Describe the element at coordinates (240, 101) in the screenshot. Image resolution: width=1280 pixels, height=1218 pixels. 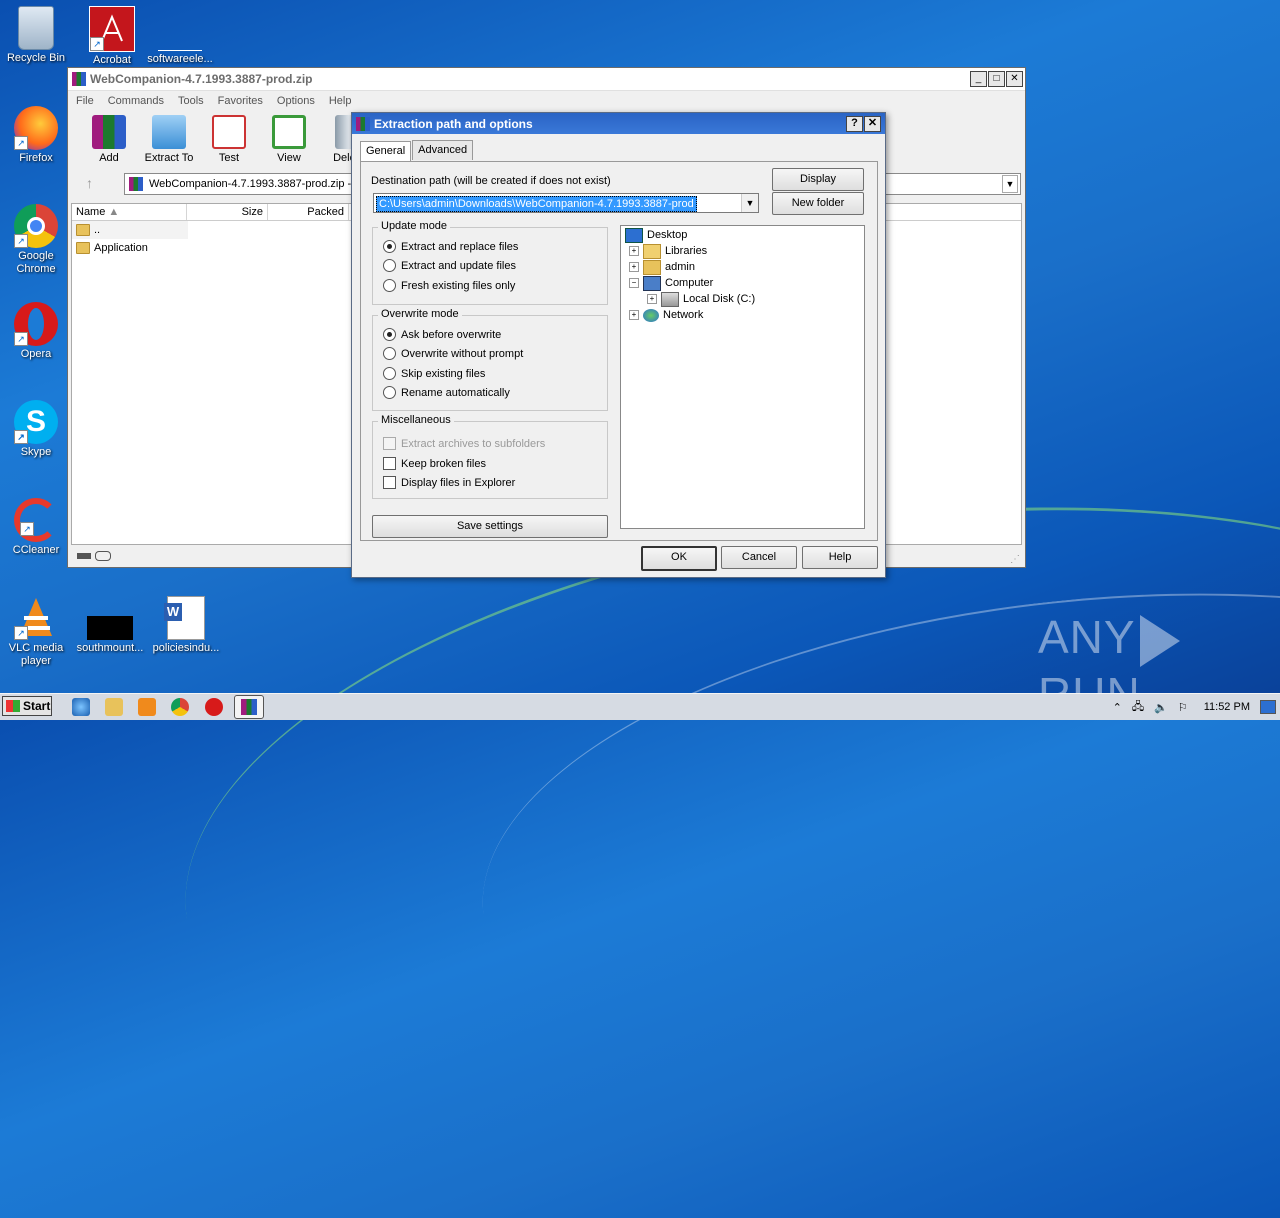
I see `menu-favorites: Favorites` at that location.